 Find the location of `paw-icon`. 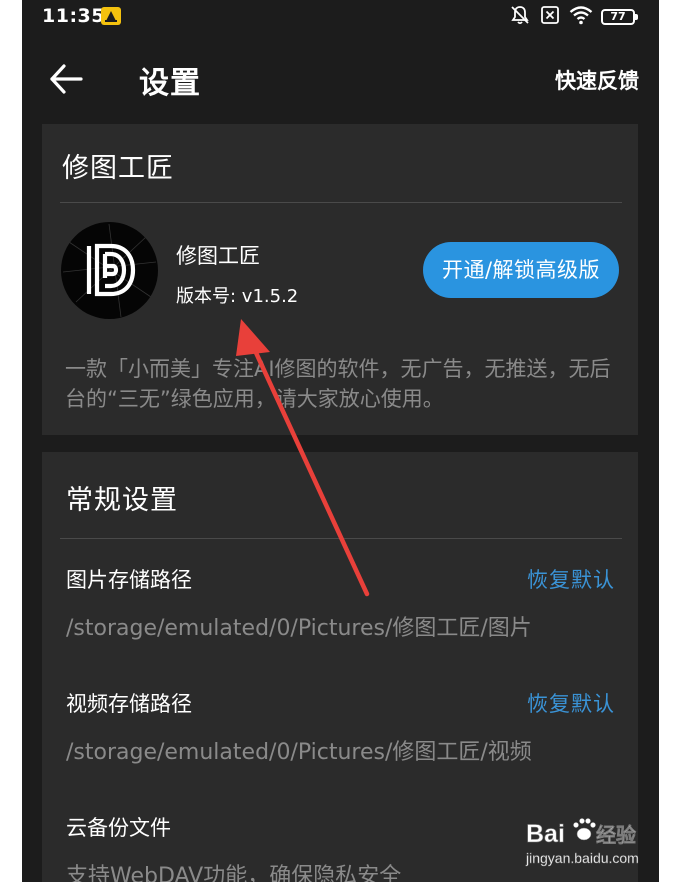

paw-icon is located at coordinates (584, 829).